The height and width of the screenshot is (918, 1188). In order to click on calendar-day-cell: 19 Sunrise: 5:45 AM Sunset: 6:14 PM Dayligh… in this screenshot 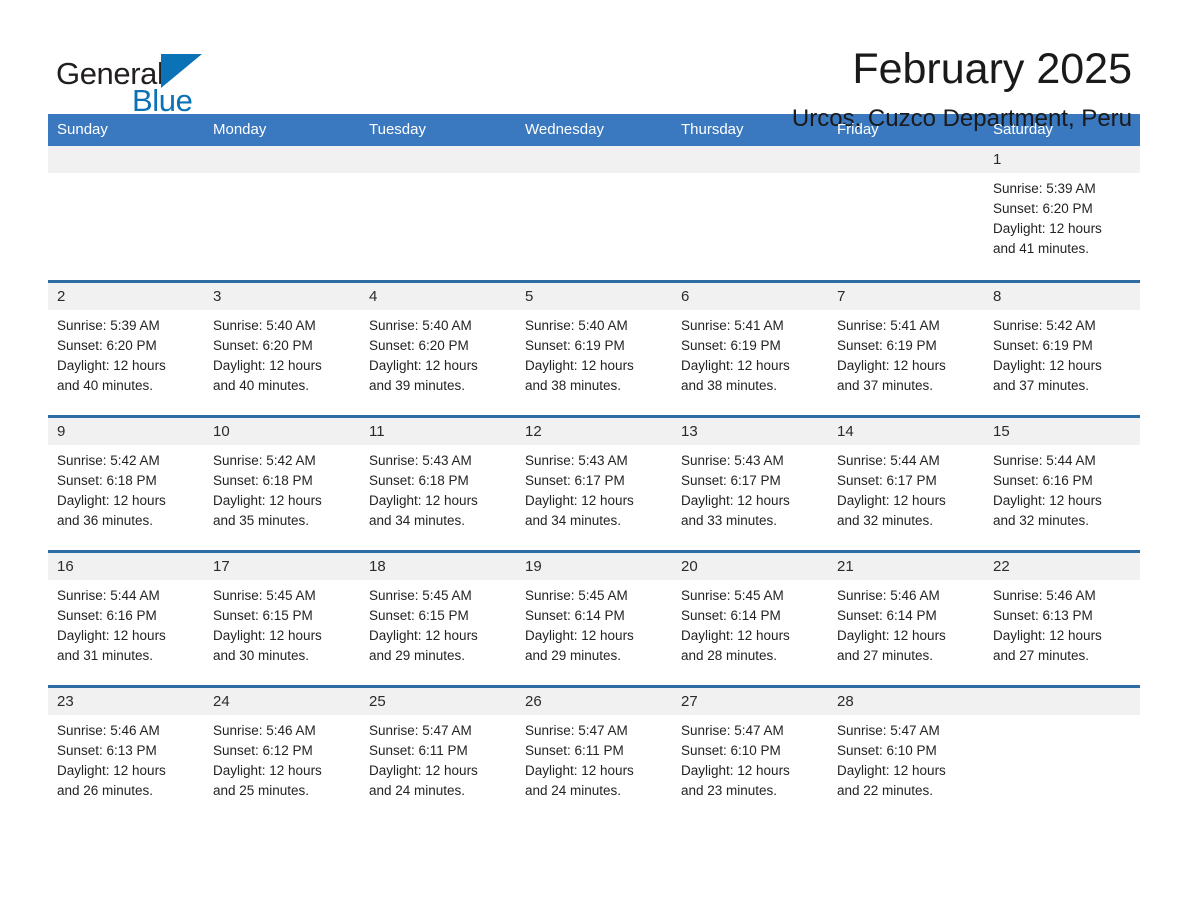, I will do `click(594, 617)`.